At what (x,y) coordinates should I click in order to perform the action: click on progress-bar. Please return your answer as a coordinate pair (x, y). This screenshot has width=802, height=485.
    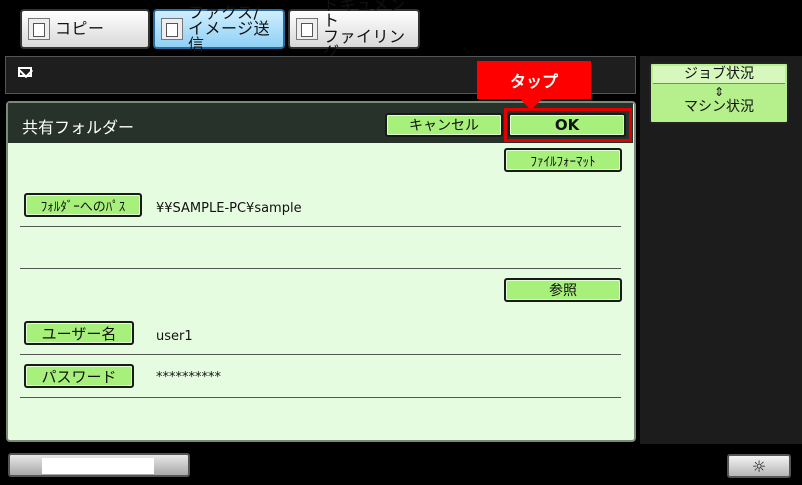
    Looking at the image, I should click on (99, 465).